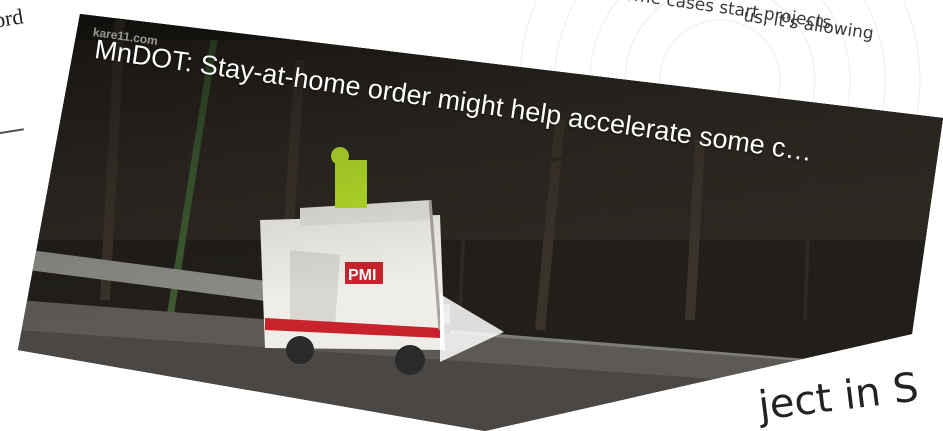  Describe the element at coordinates (472, 328) in the screenshot. I see `play-icon` at that location.